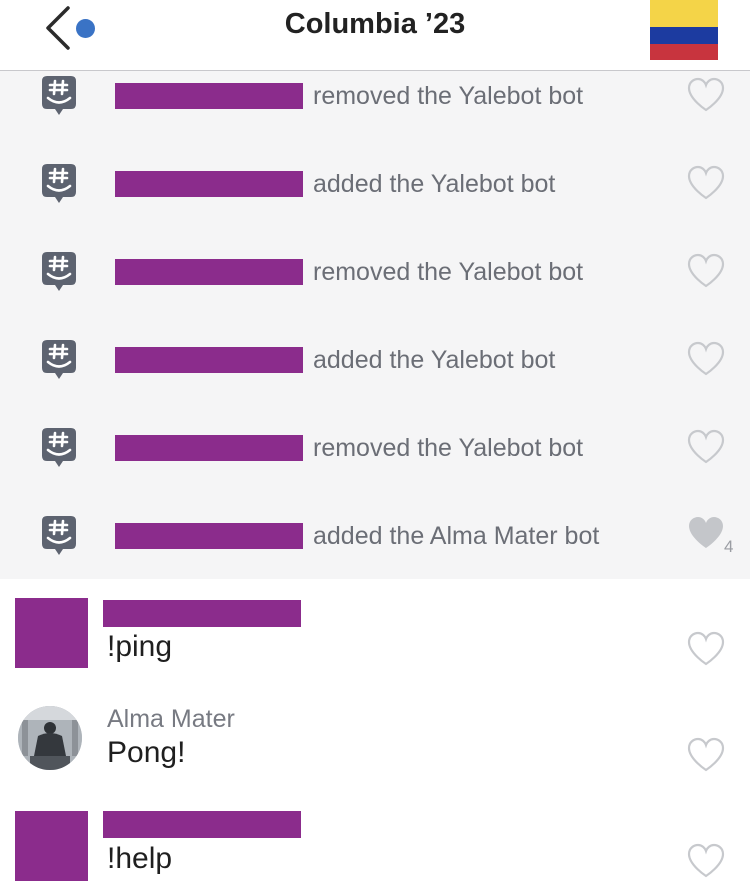  I want to click on system-message-text: added the Alma Mater bot, so click(456, 536).